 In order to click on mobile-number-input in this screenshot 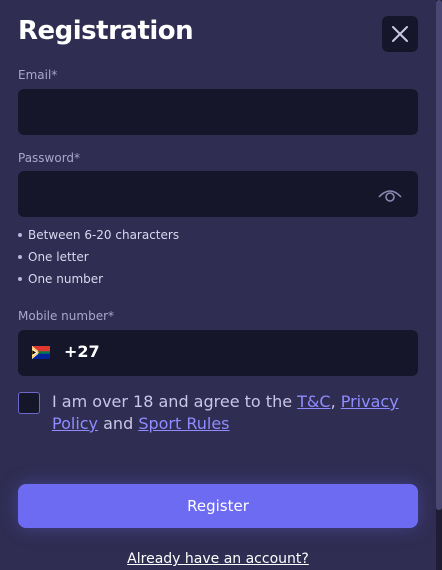, I will do `click(260, 354)`.